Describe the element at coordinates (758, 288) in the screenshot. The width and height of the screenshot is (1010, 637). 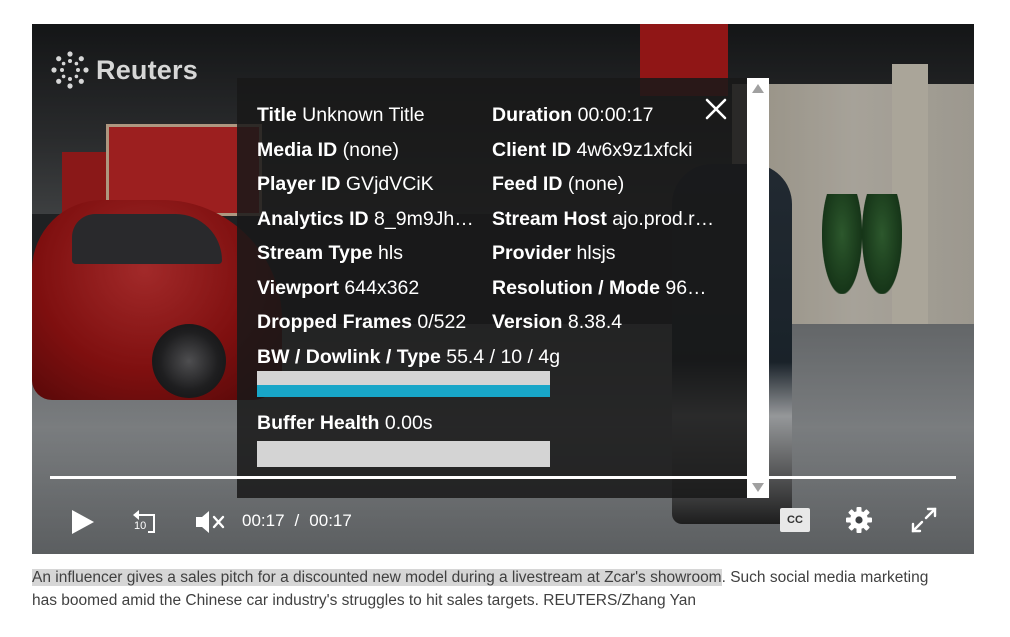
I see `stats-scrollbar` at that location.